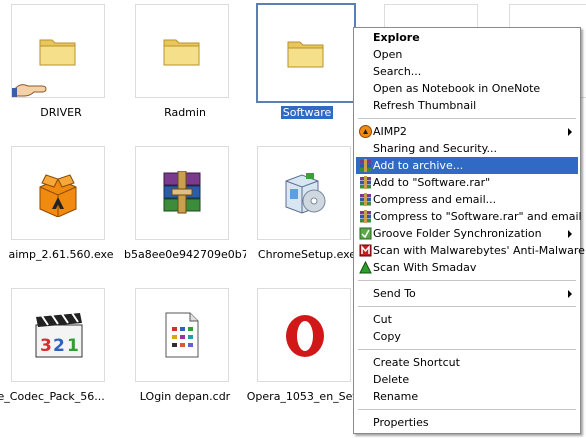  Describe the element at coordinates (467, 319) in the screenshot. I see `menu-item-cut: Cut` at that location.